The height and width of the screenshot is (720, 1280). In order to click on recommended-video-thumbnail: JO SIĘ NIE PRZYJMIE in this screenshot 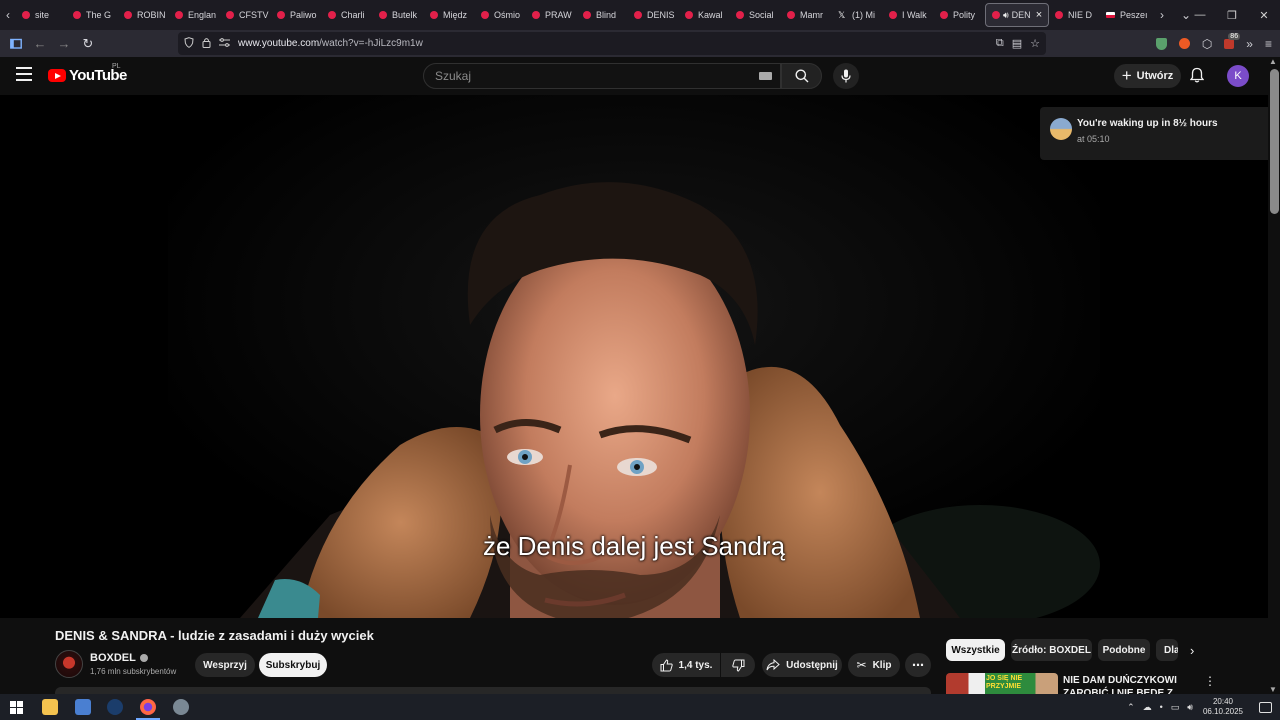, I will do `click(1002, 684)`.